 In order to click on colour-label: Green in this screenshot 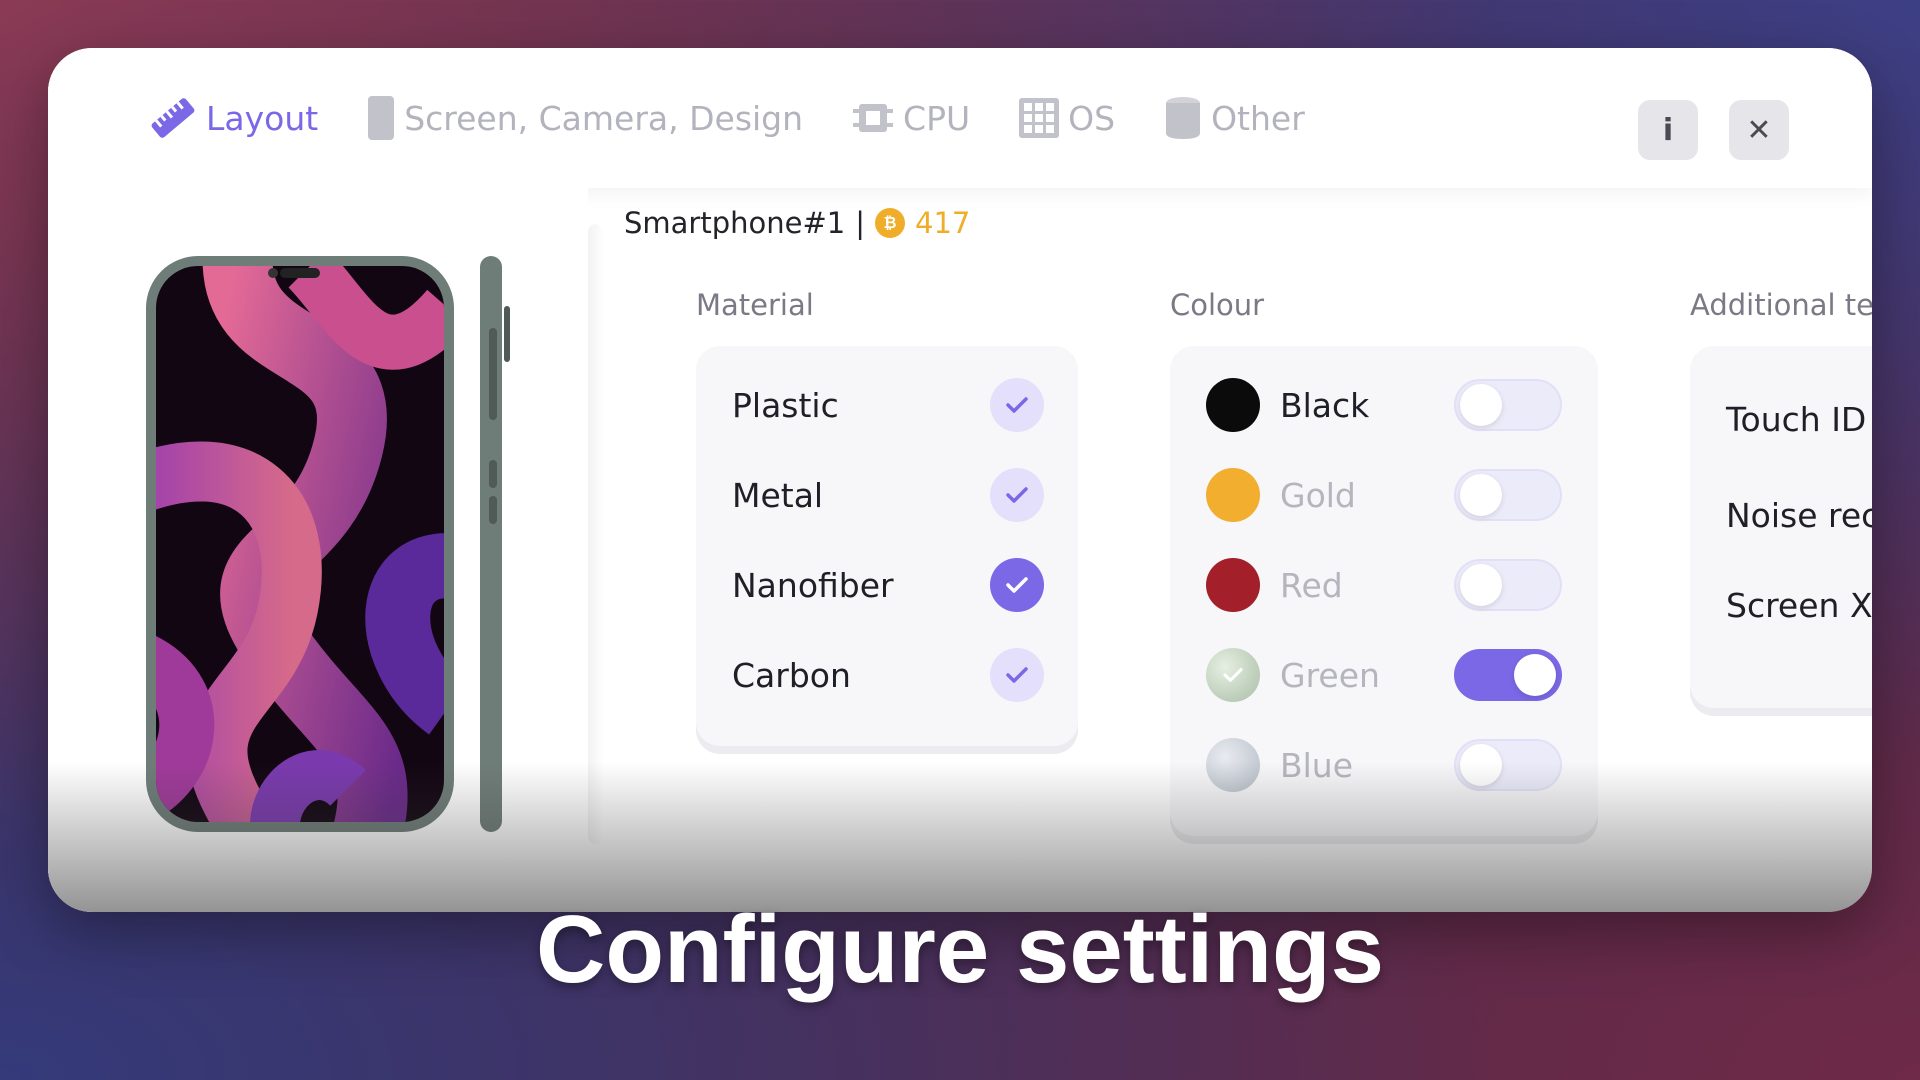, I will do `click(1330, 675)`.